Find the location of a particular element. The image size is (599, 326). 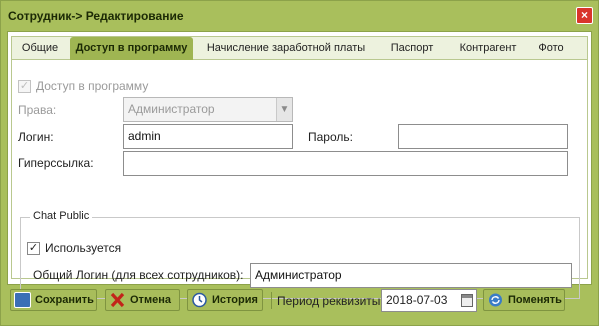

window-title: Сотрудник-> Редактирование is located at coordinates (96, 16).